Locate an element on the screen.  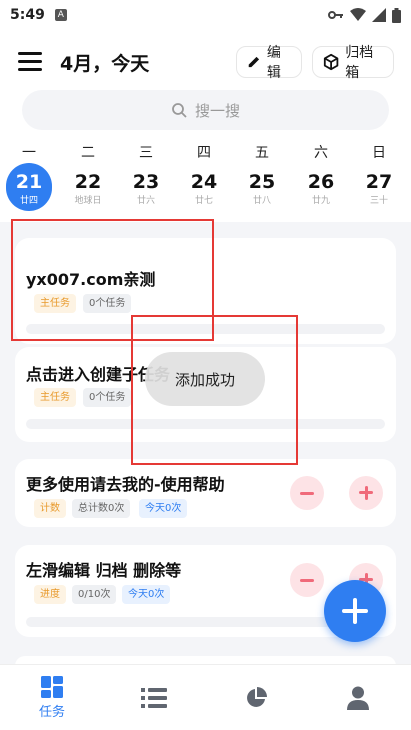
date-cell-selected: 21 廿四 is located at coordinates (29, 187).